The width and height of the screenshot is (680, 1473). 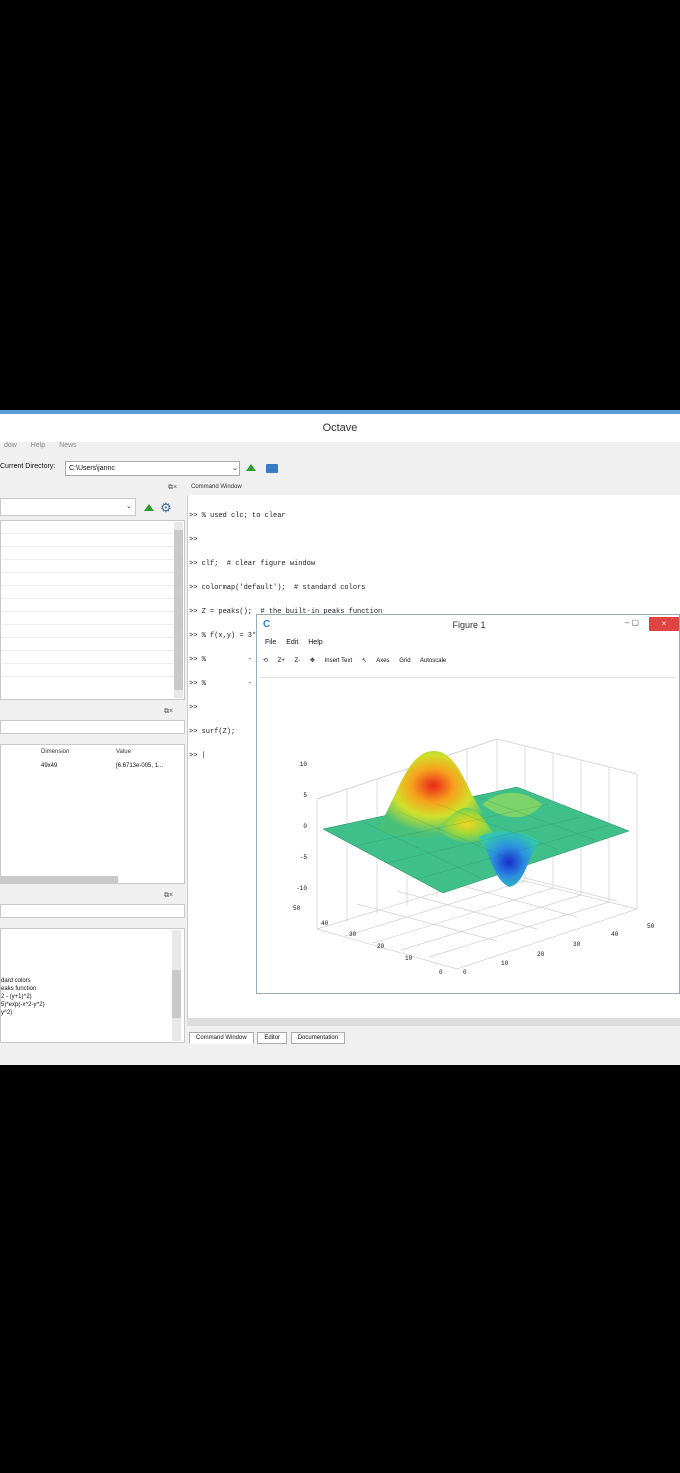 What do you see at coordinates (404, 661) in the screenshot?
I see `grid-button: Grid` at bounding box center [404, 661].